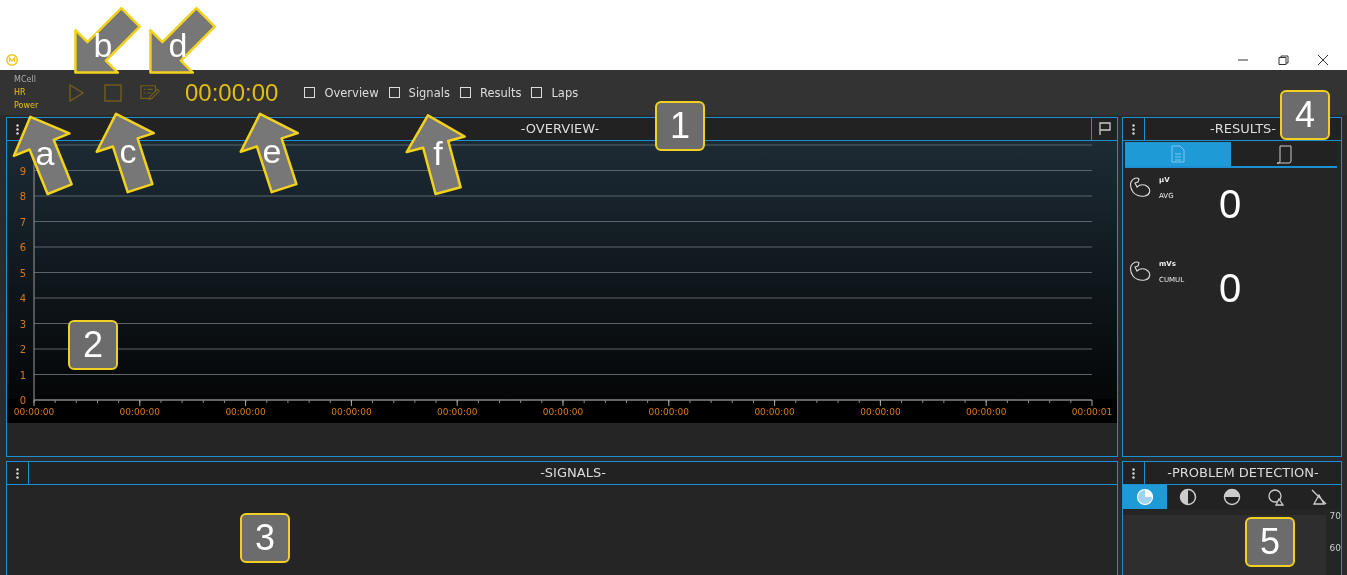 The width and height of the screenshot is (1347, 575). Describe the element at coordinates (419, 92) in the screenshot. I see `view-checkbox: Signals` at that location.